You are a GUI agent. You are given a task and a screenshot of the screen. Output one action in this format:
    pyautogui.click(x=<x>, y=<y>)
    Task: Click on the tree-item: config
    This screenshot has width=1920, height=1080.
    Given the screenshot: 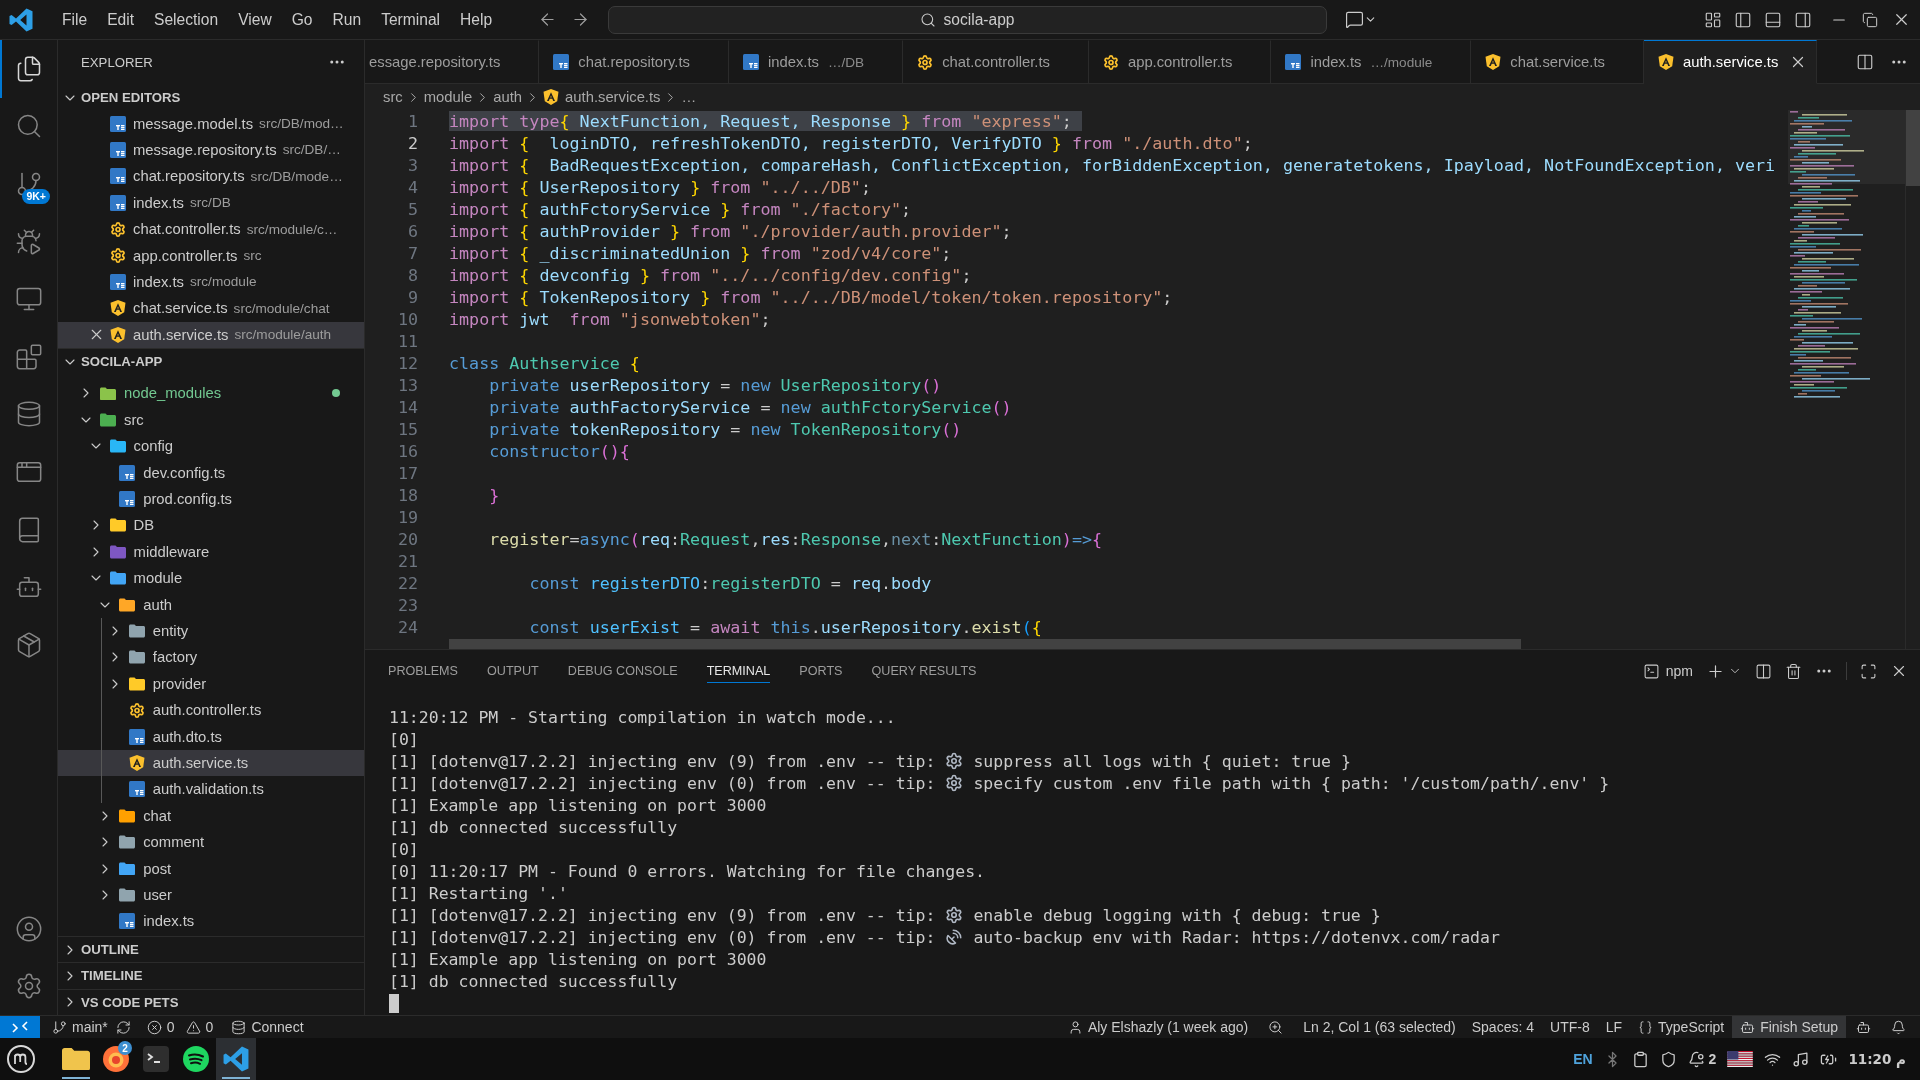 What is the action you would take?
    pyautogui.click(x=211, y=446)
    